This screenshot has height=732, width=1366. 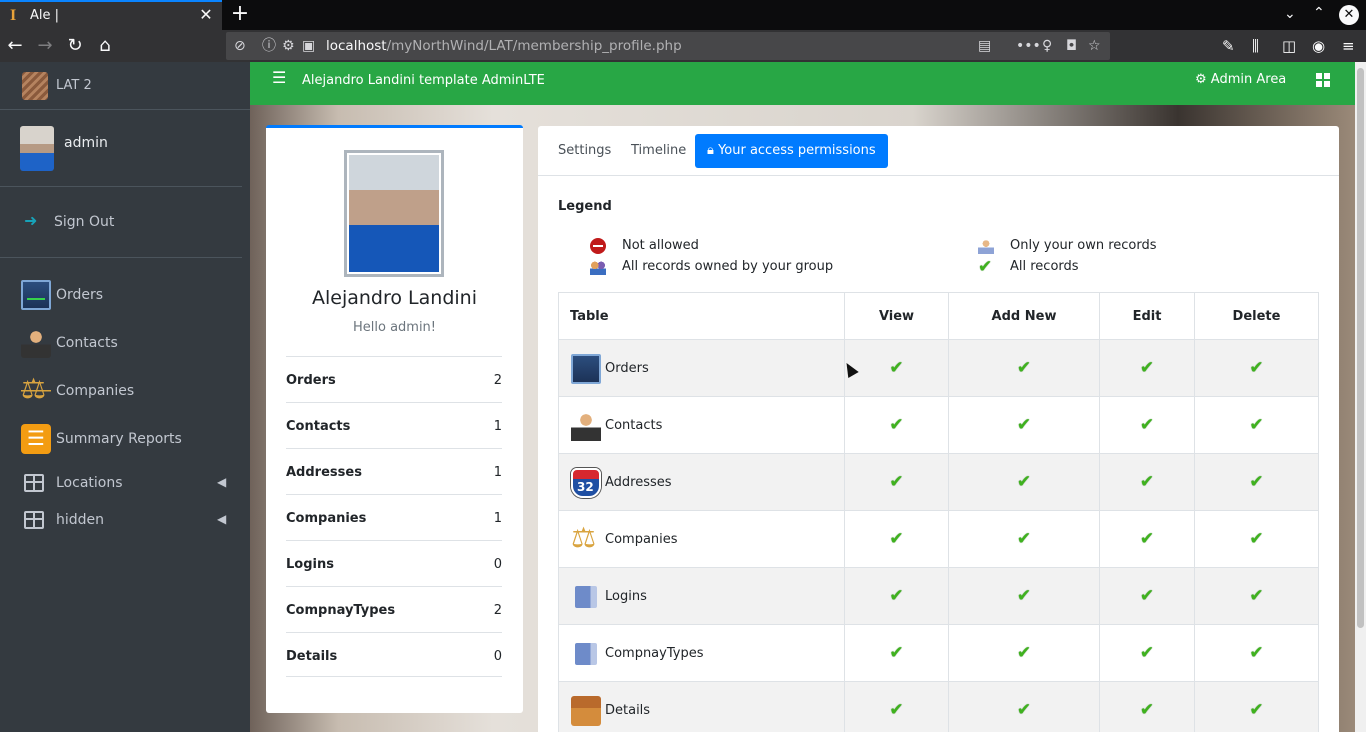 What do you see at coordinates (121, 483) in the screenshot?
I see `sidebar-item-locations: Locations ◀` at bounding box center [121, 483].